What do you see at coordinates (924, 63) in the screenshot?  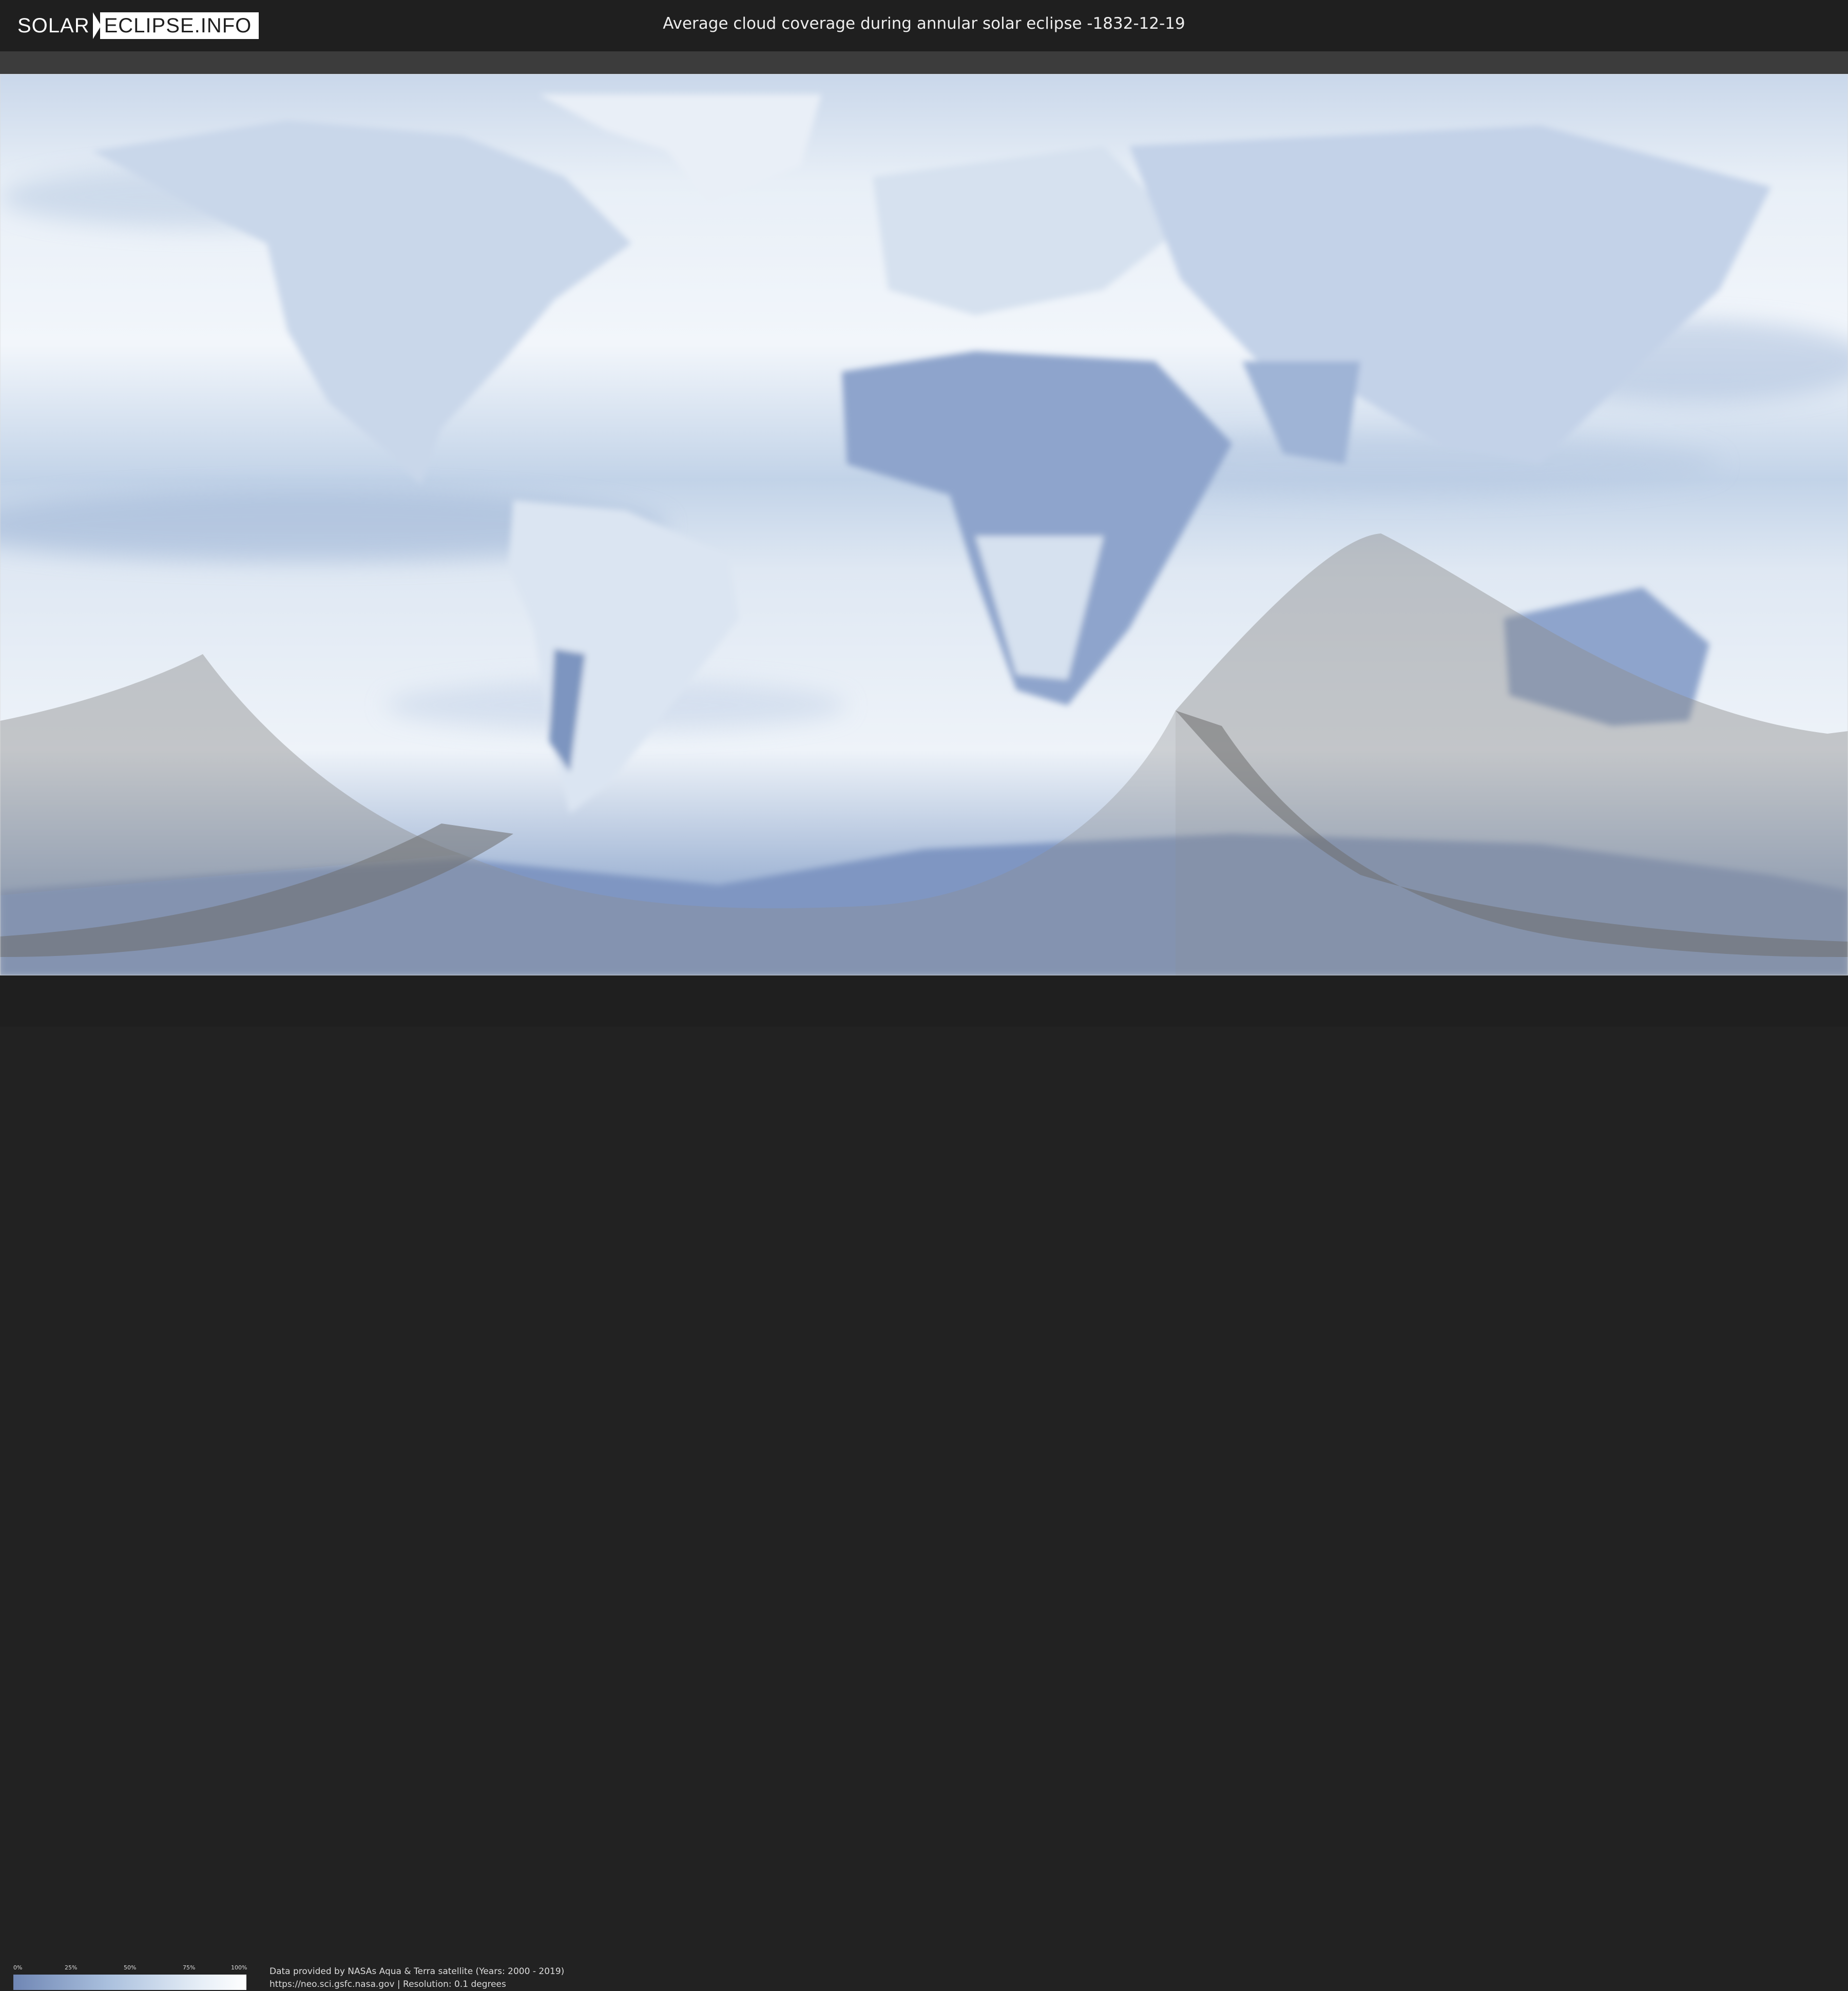 I see `map-top-band` at bounding box center [924, 63].